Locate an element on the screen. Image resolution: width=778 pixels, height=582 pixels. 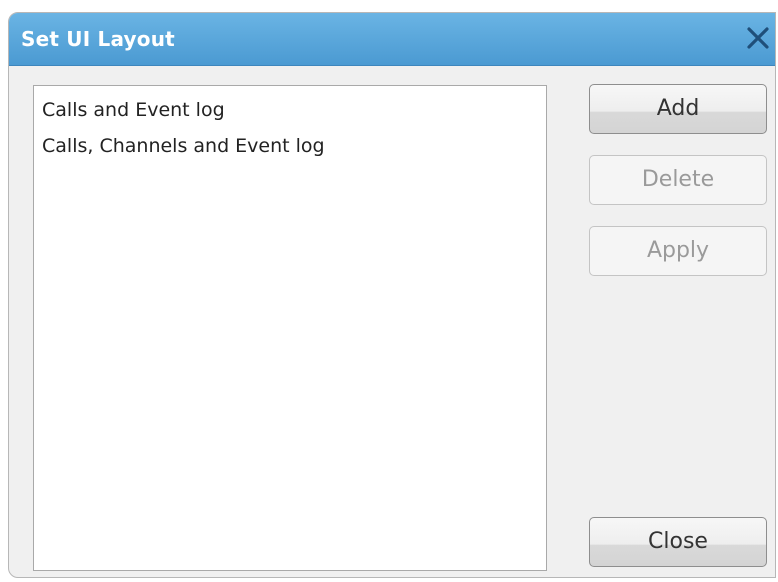
list-item: Calls, Channels and Event log is located at coordinates (290, 146).